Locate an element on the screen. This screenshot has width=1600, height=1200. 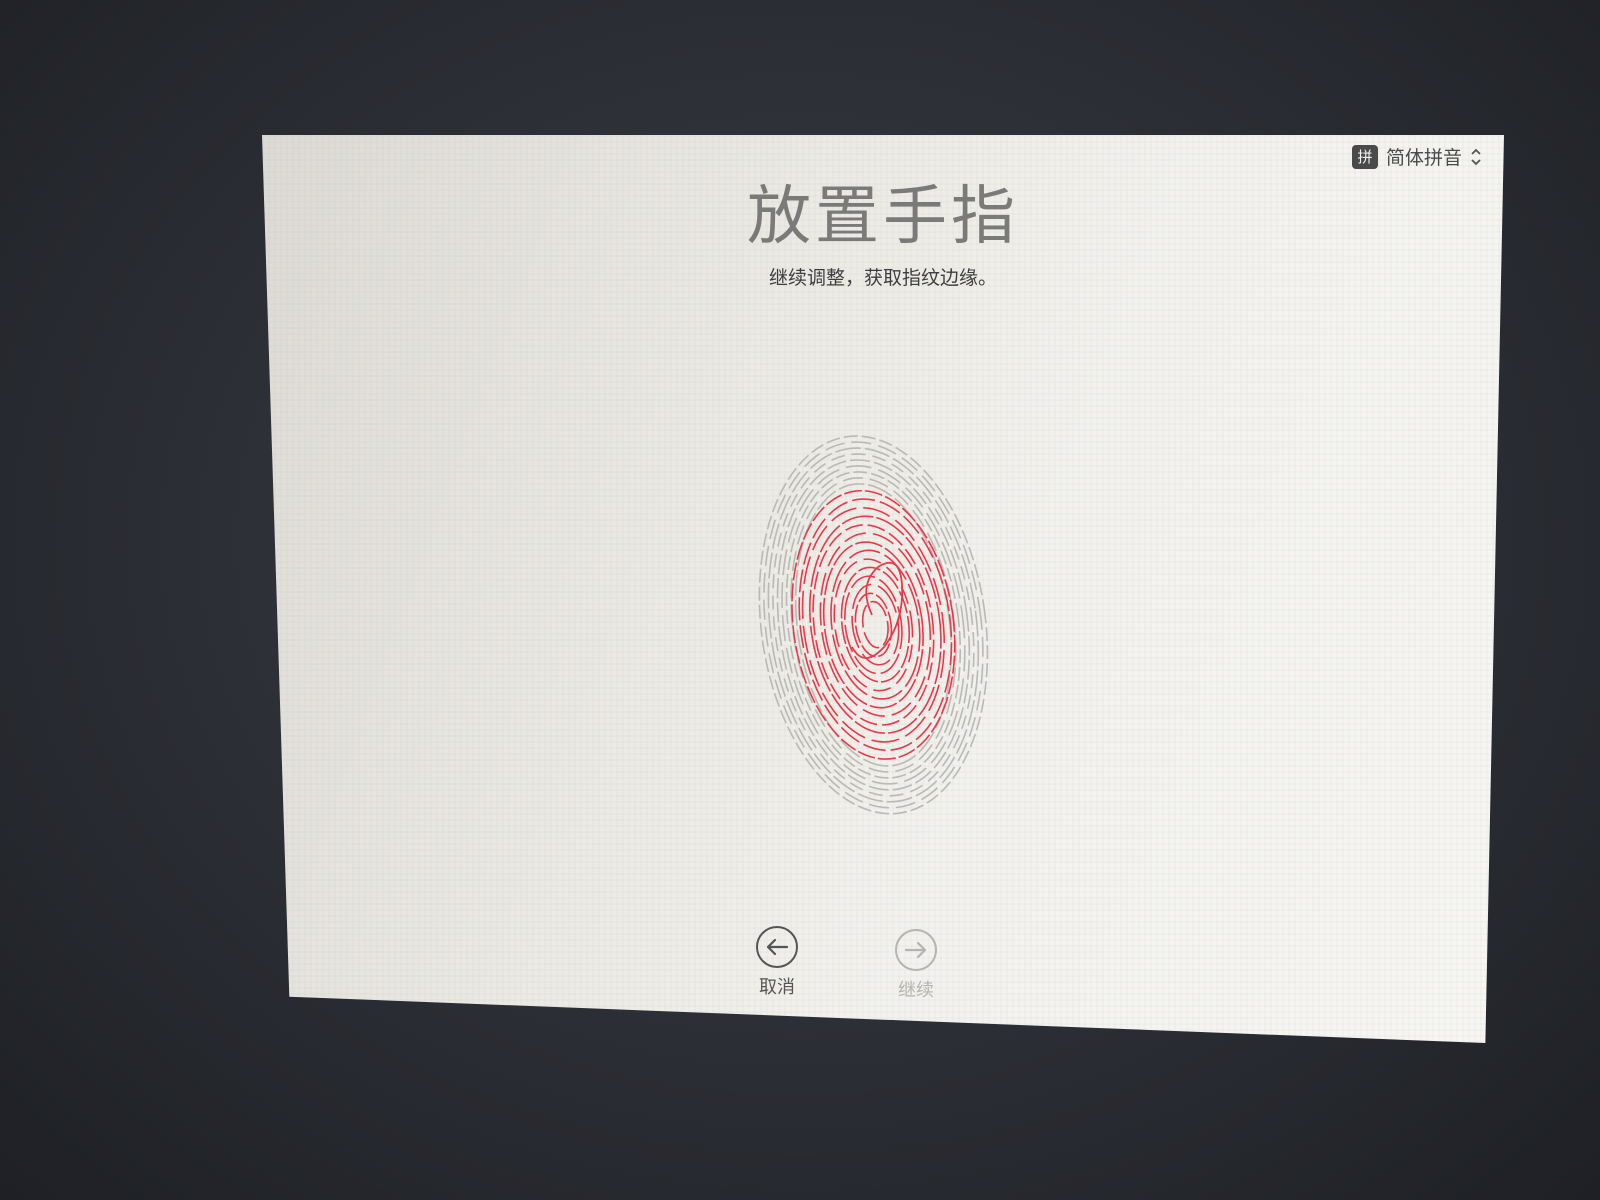
continue-button: 继续 is located at coordinates (916, 965).